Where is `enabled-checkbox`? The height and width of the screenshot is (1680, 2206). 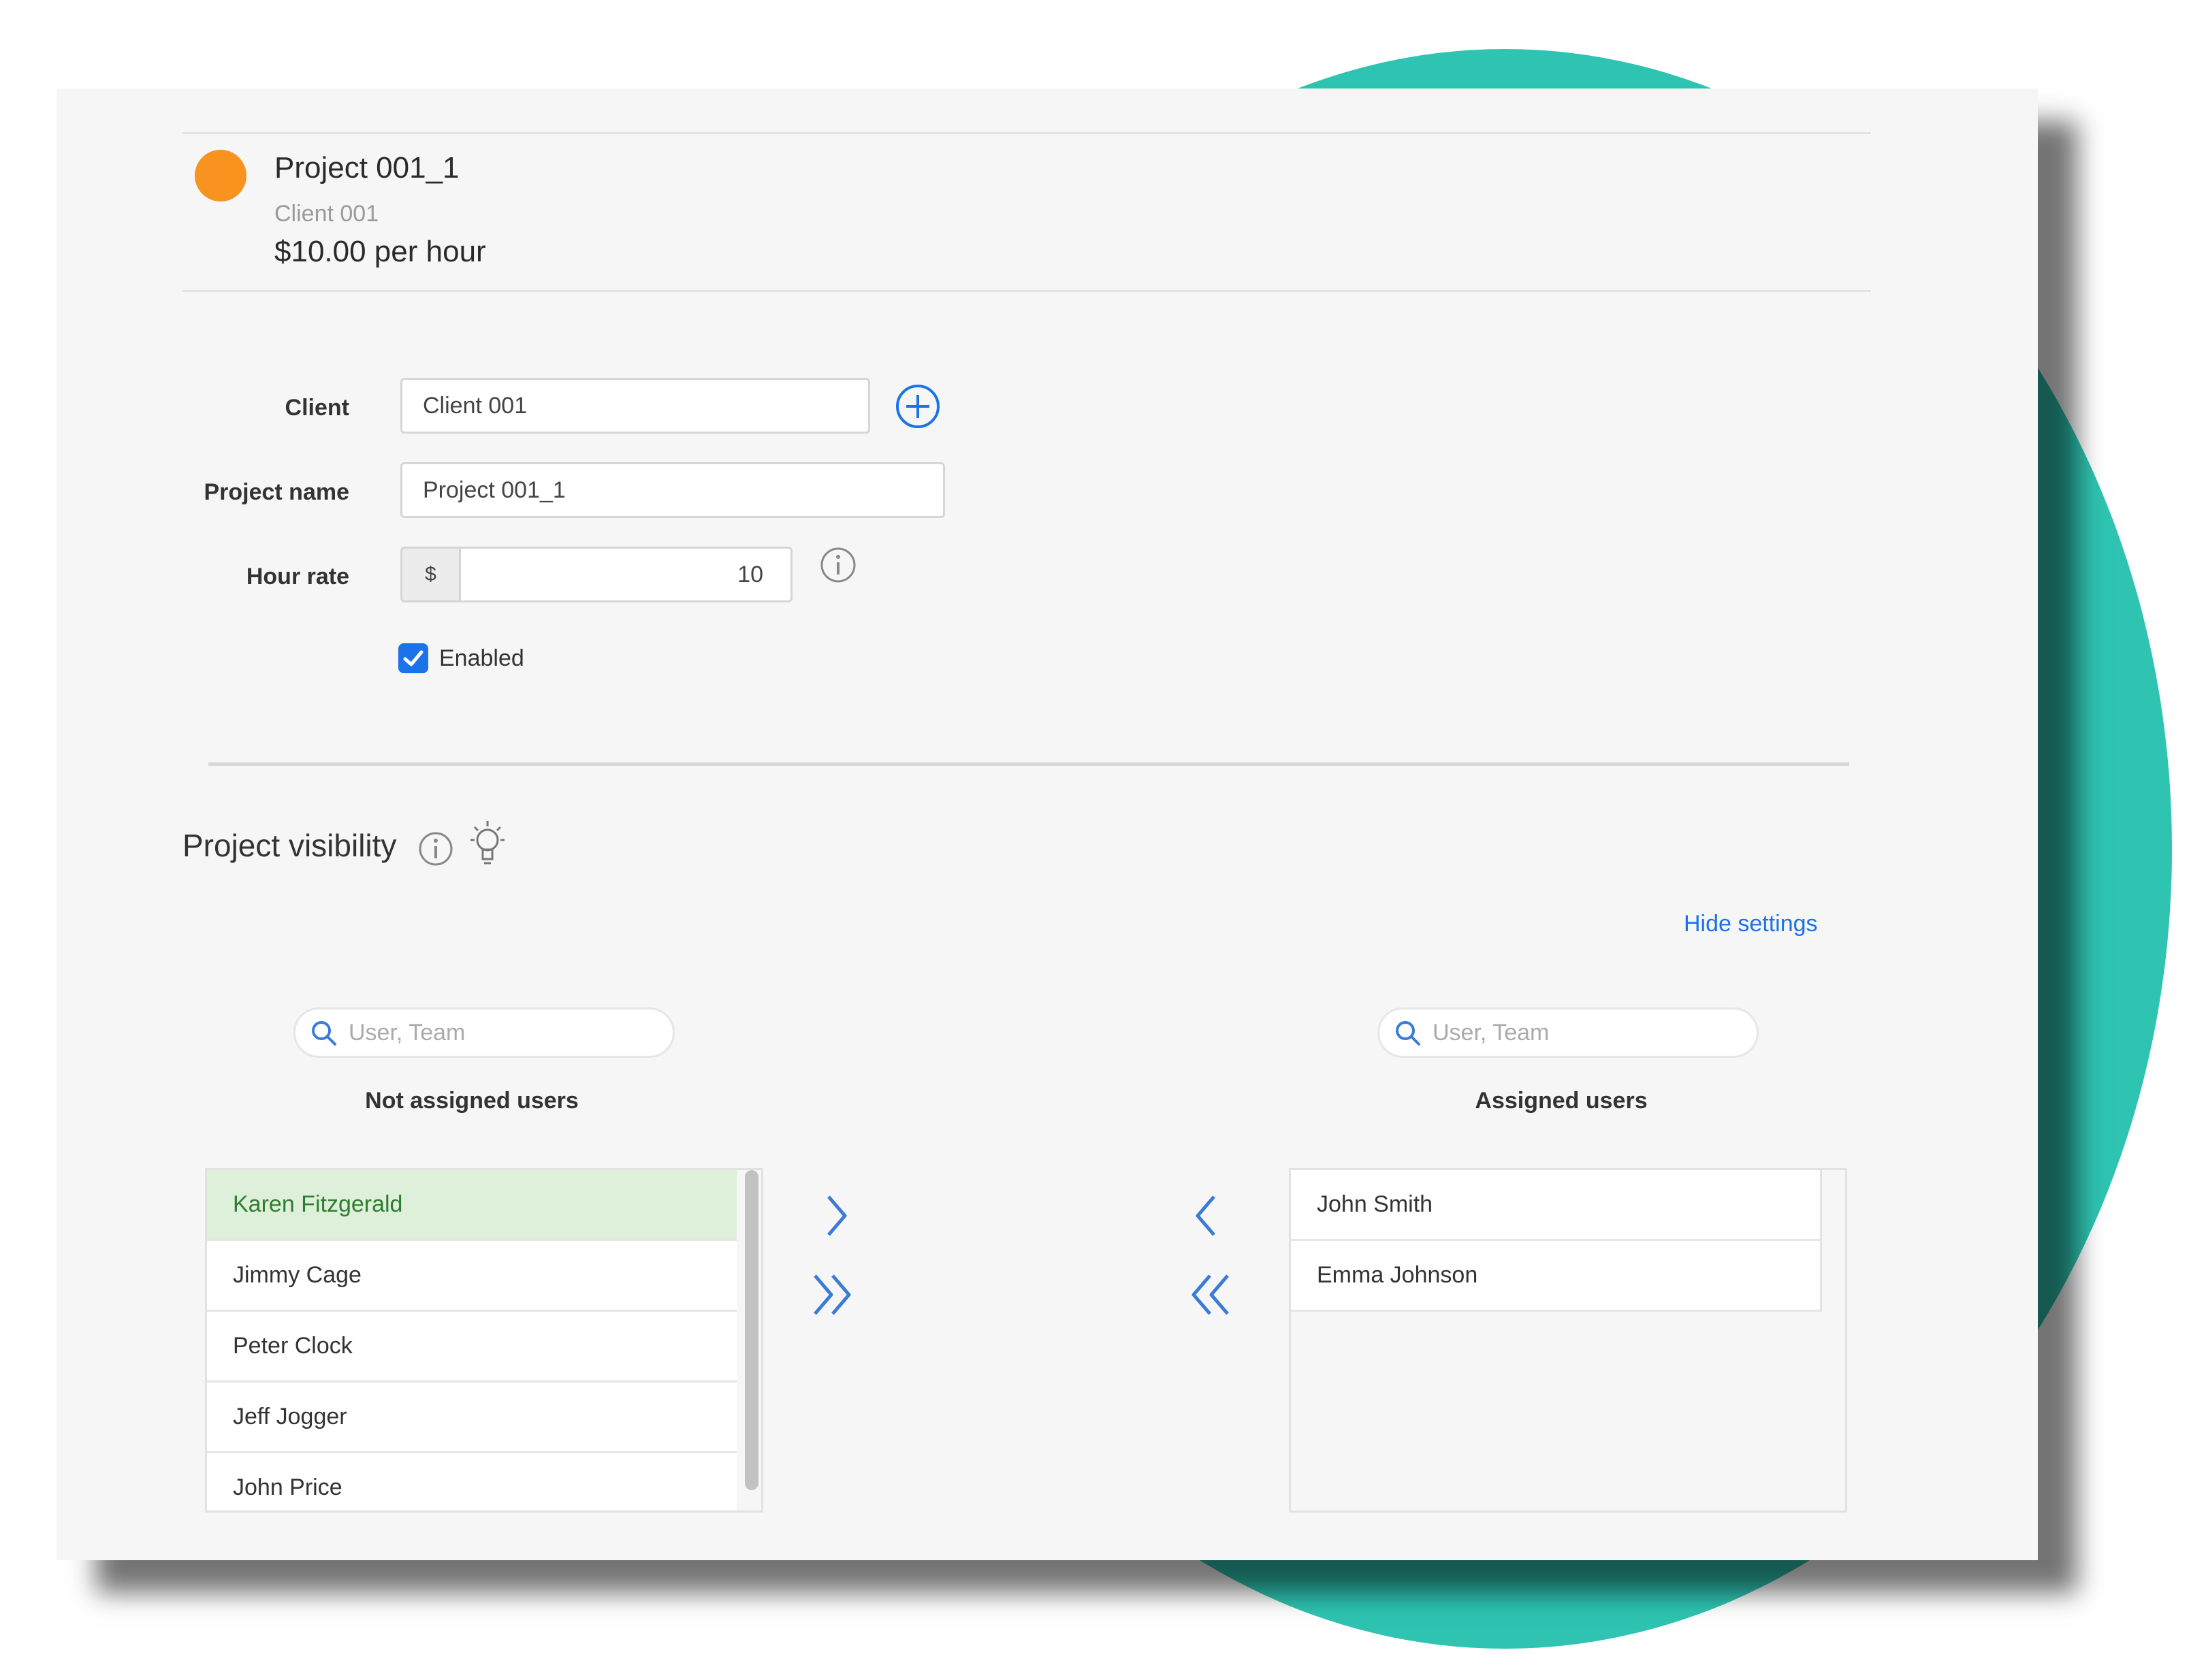 enabled-checkbox is located at coordinates (413, 658).